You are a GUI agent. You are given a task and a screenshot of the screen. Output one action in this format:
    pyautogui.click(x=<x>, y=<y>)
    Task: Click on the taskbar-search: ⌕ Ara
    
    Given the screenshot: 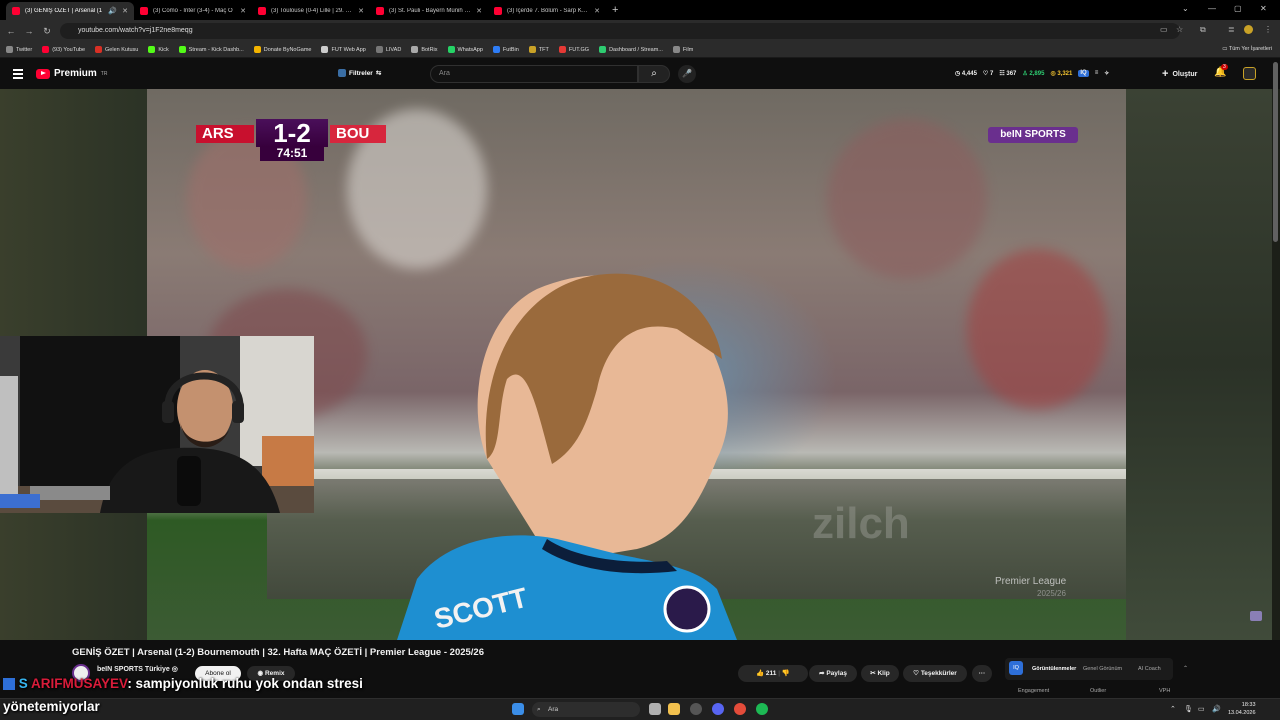 What is the action you would take?
    pyautogui.click(x=586, y=709)
    